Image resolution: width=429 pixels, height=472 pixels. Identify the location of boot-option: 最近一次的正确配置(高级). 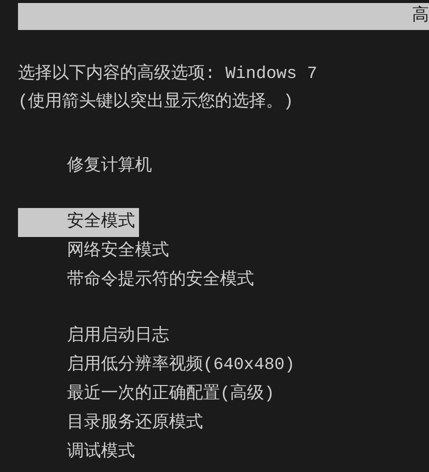
(148, 394).